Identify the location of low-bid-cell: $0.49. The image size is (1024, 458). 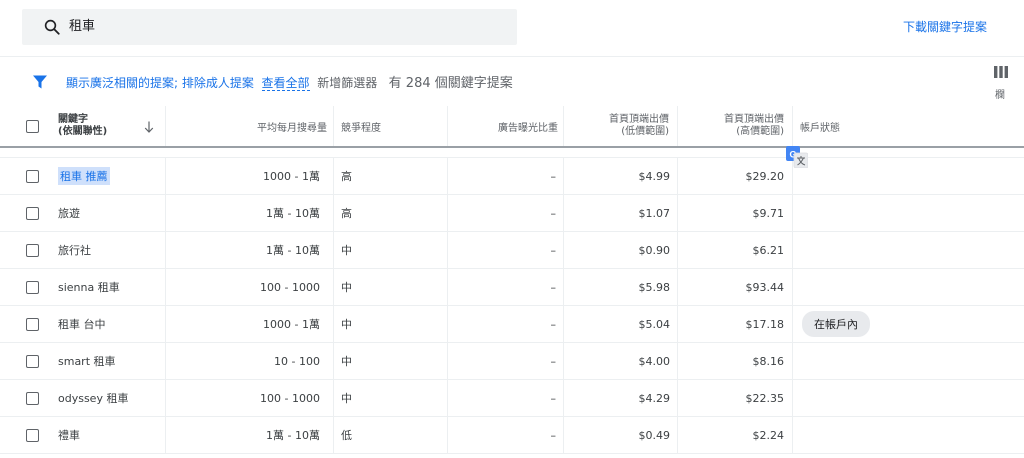
(654, 435).